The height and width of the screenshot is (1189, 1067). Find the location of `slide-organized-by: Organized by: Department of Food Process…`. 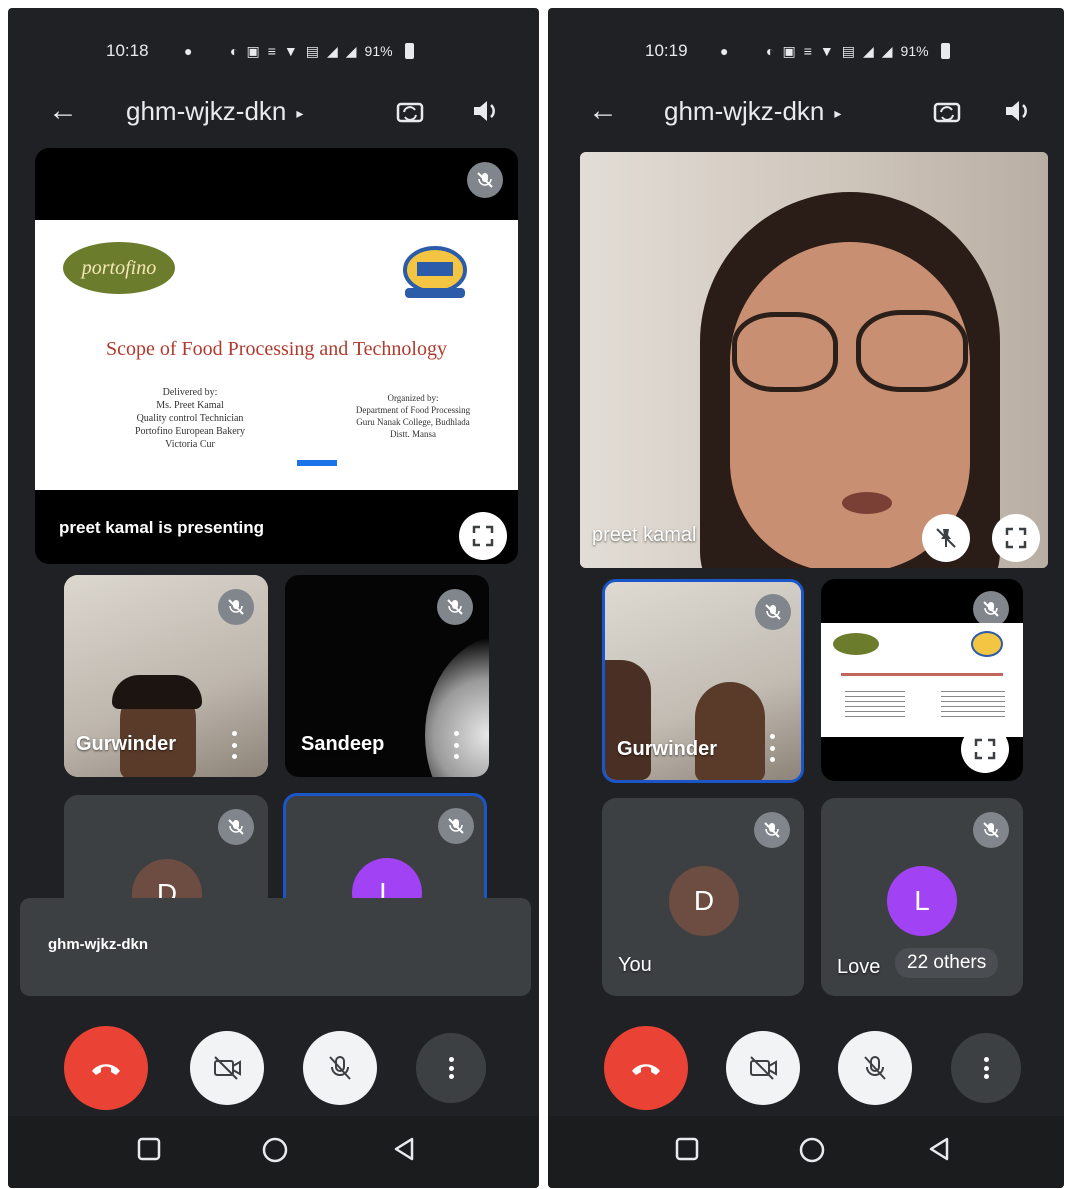

slide-organized-by: Organized by: Department of Food Process… is located at coordinates (413, 416).